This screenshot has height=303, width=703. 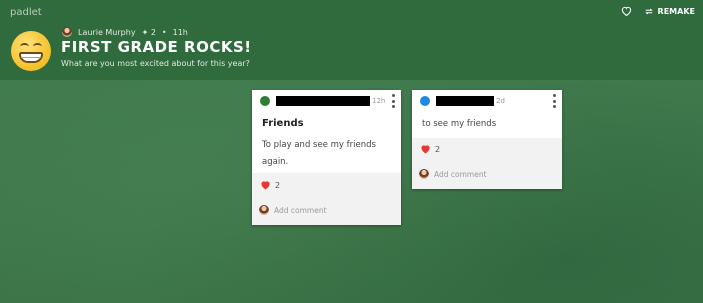 What do you see at coordinates (31, 51) in the screenshot?
I see `grinning-face-icon` at bounding box center [31, 51].